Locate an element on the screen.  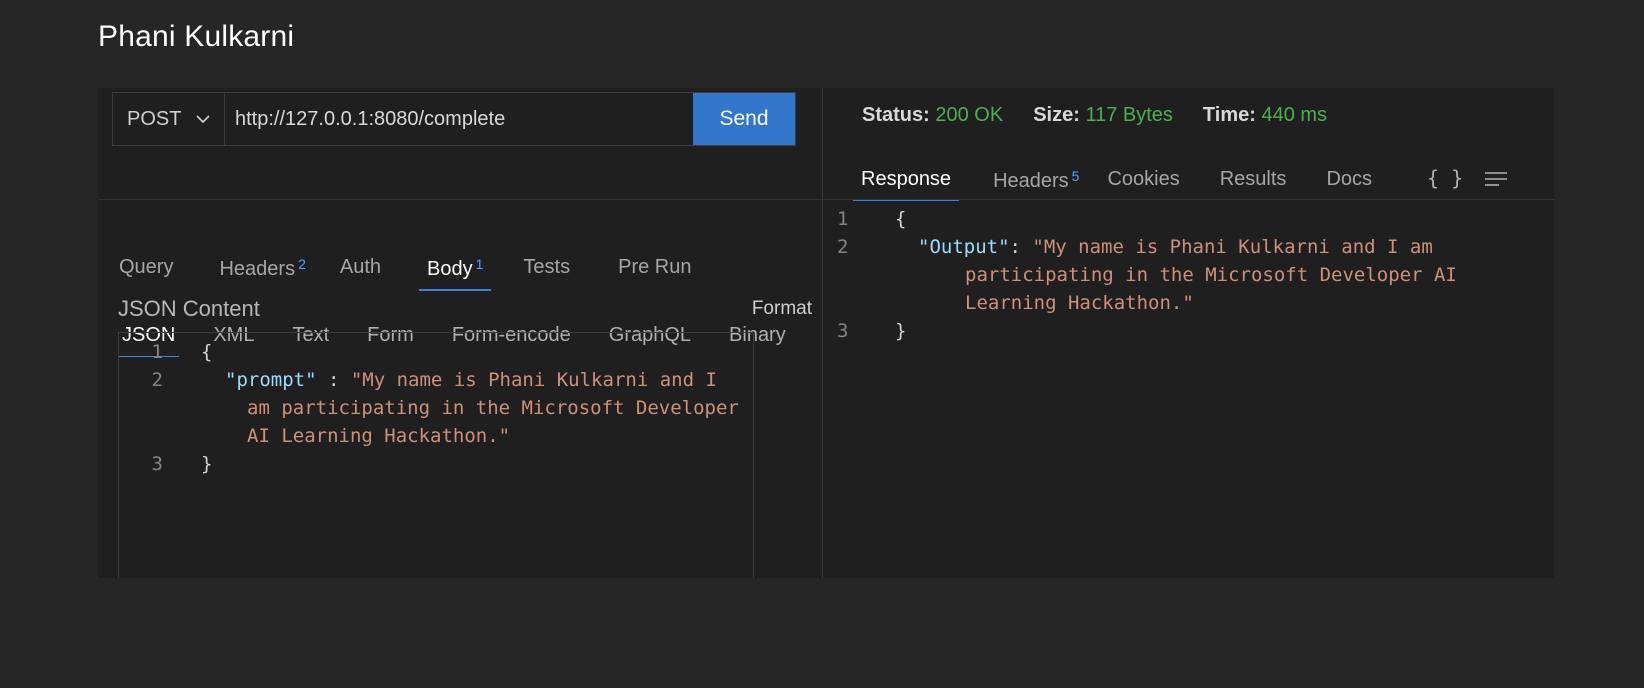
tab-tests: Tests is located at coordinates (546, 272).